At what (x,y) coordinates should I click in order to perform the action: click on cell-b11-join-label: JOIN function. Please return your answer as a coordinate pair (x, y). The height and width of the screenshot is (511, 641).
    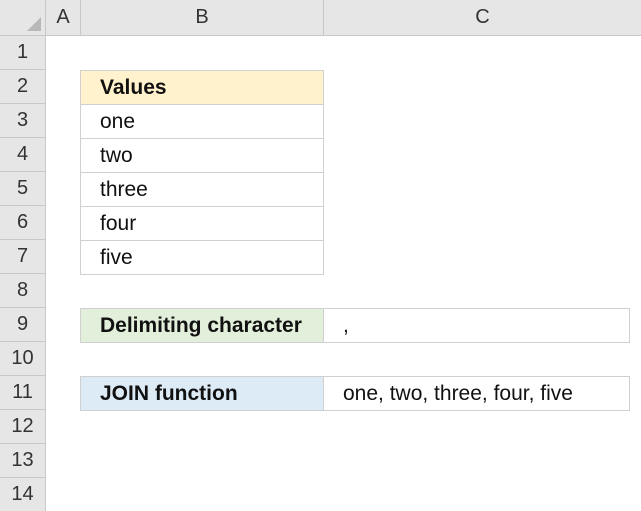
    Looking at the image, I should click on (202, 393).